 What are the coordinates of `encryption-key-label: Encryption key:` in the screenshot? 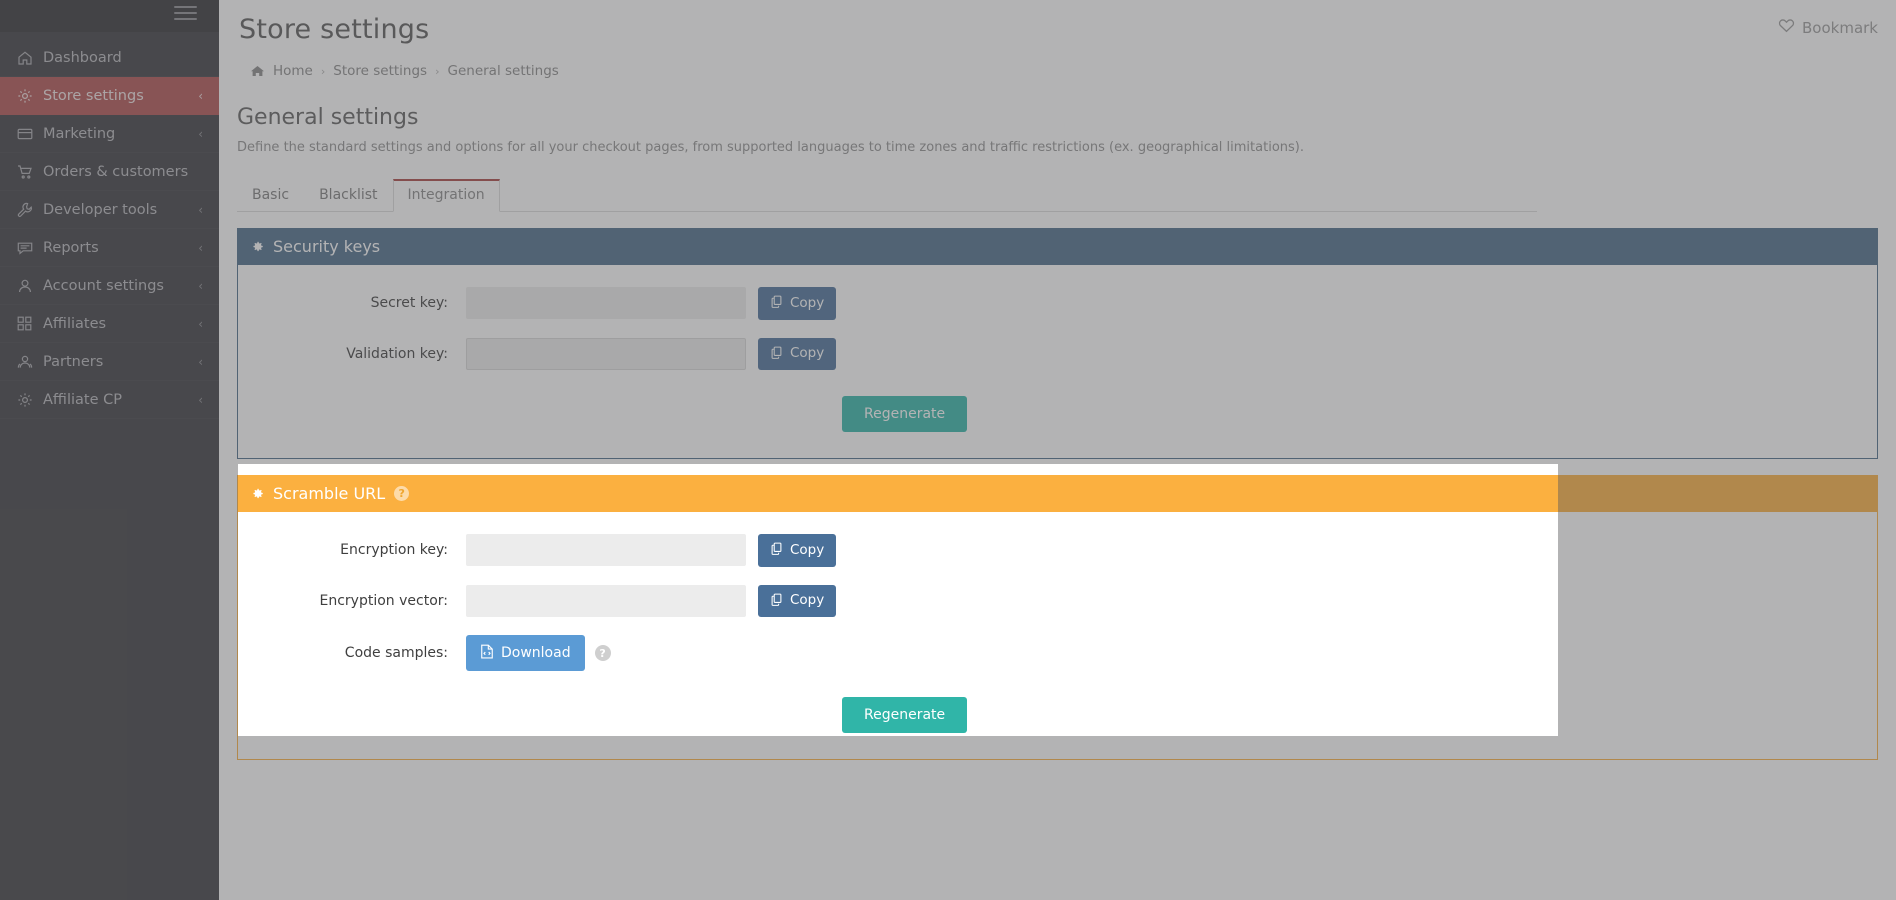 It's located at (394, 550).